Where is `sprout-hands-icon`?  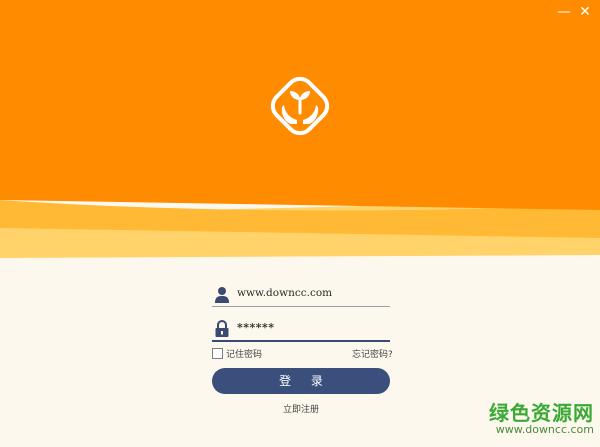 sprout-hands-icon is located at coordinates (300, 106).